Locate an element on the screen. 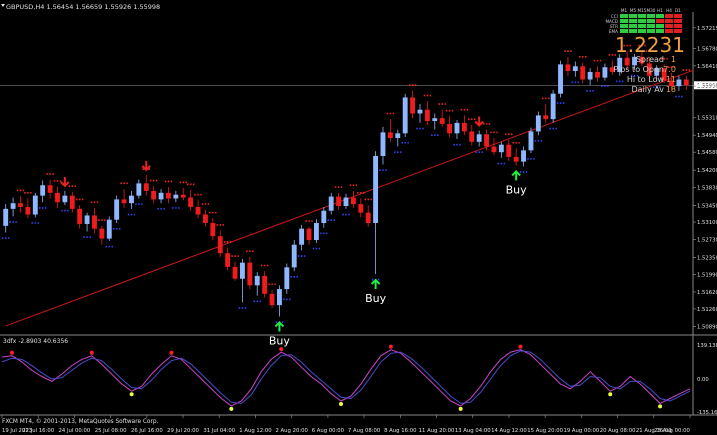 The width and height of the screenshot is (717, 435). stat-label: Daily Av is located at coordinates (647, 89).